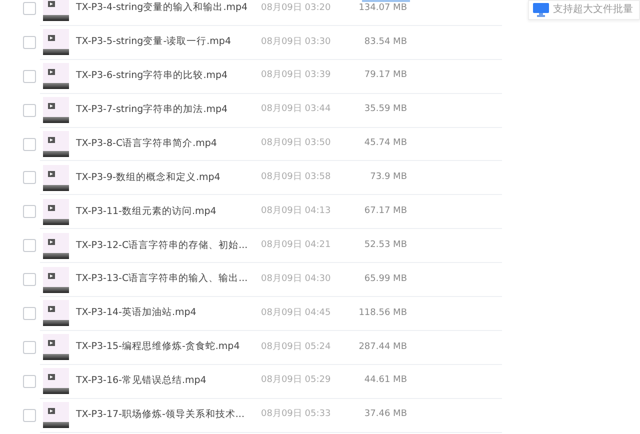 Image resolution: width=640 pixels, height=434 pixels. What do you see at coordinates (296, 211) in the screenshot?
I see `modified-date: 08月09日 04:13` at bounding box center [296, 211].